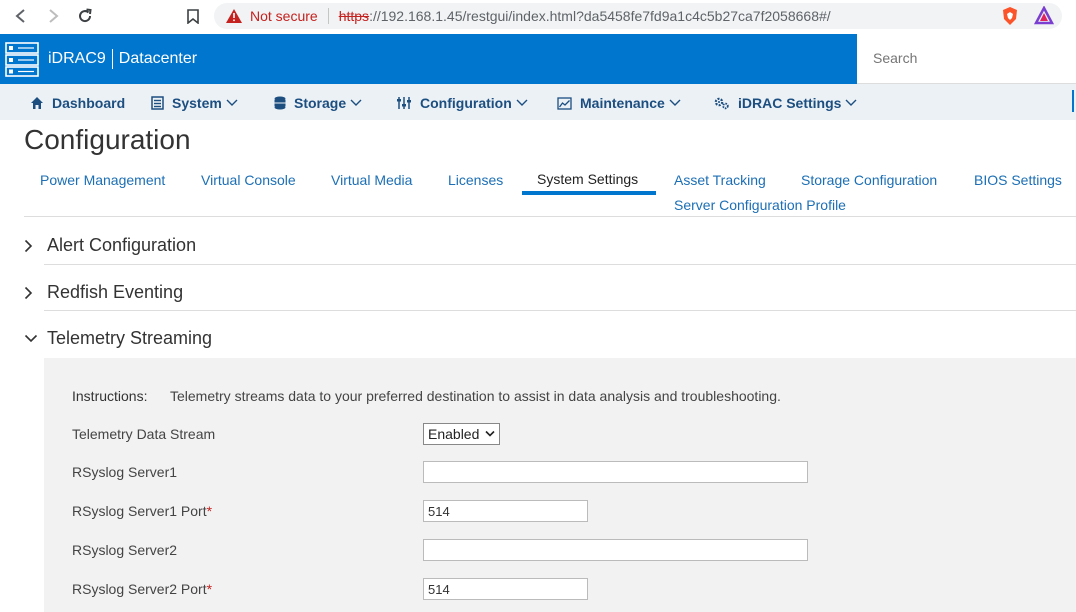 Image resolution: width=1076 pixels, height=612 pixels. What do you see at coordinates (37, 103) in the screenshot?
I see `home-icon` at bounding box center [37, 103].